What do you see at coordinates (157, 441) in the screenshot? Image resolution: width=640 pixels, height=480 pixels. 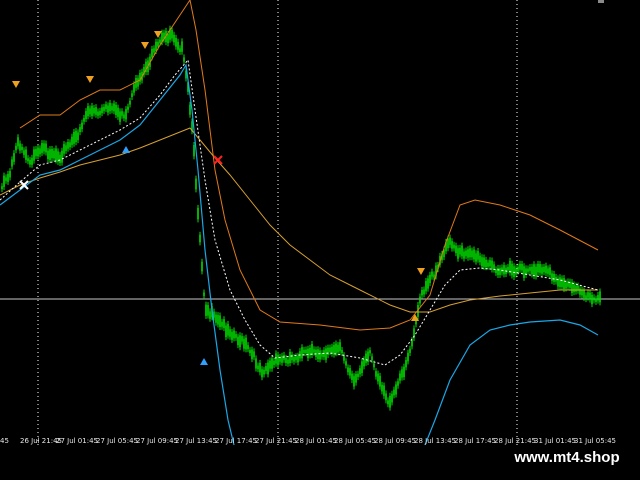 I see `time-tick-label: 27 Jul 09:45` at bounding box center [157, 441].